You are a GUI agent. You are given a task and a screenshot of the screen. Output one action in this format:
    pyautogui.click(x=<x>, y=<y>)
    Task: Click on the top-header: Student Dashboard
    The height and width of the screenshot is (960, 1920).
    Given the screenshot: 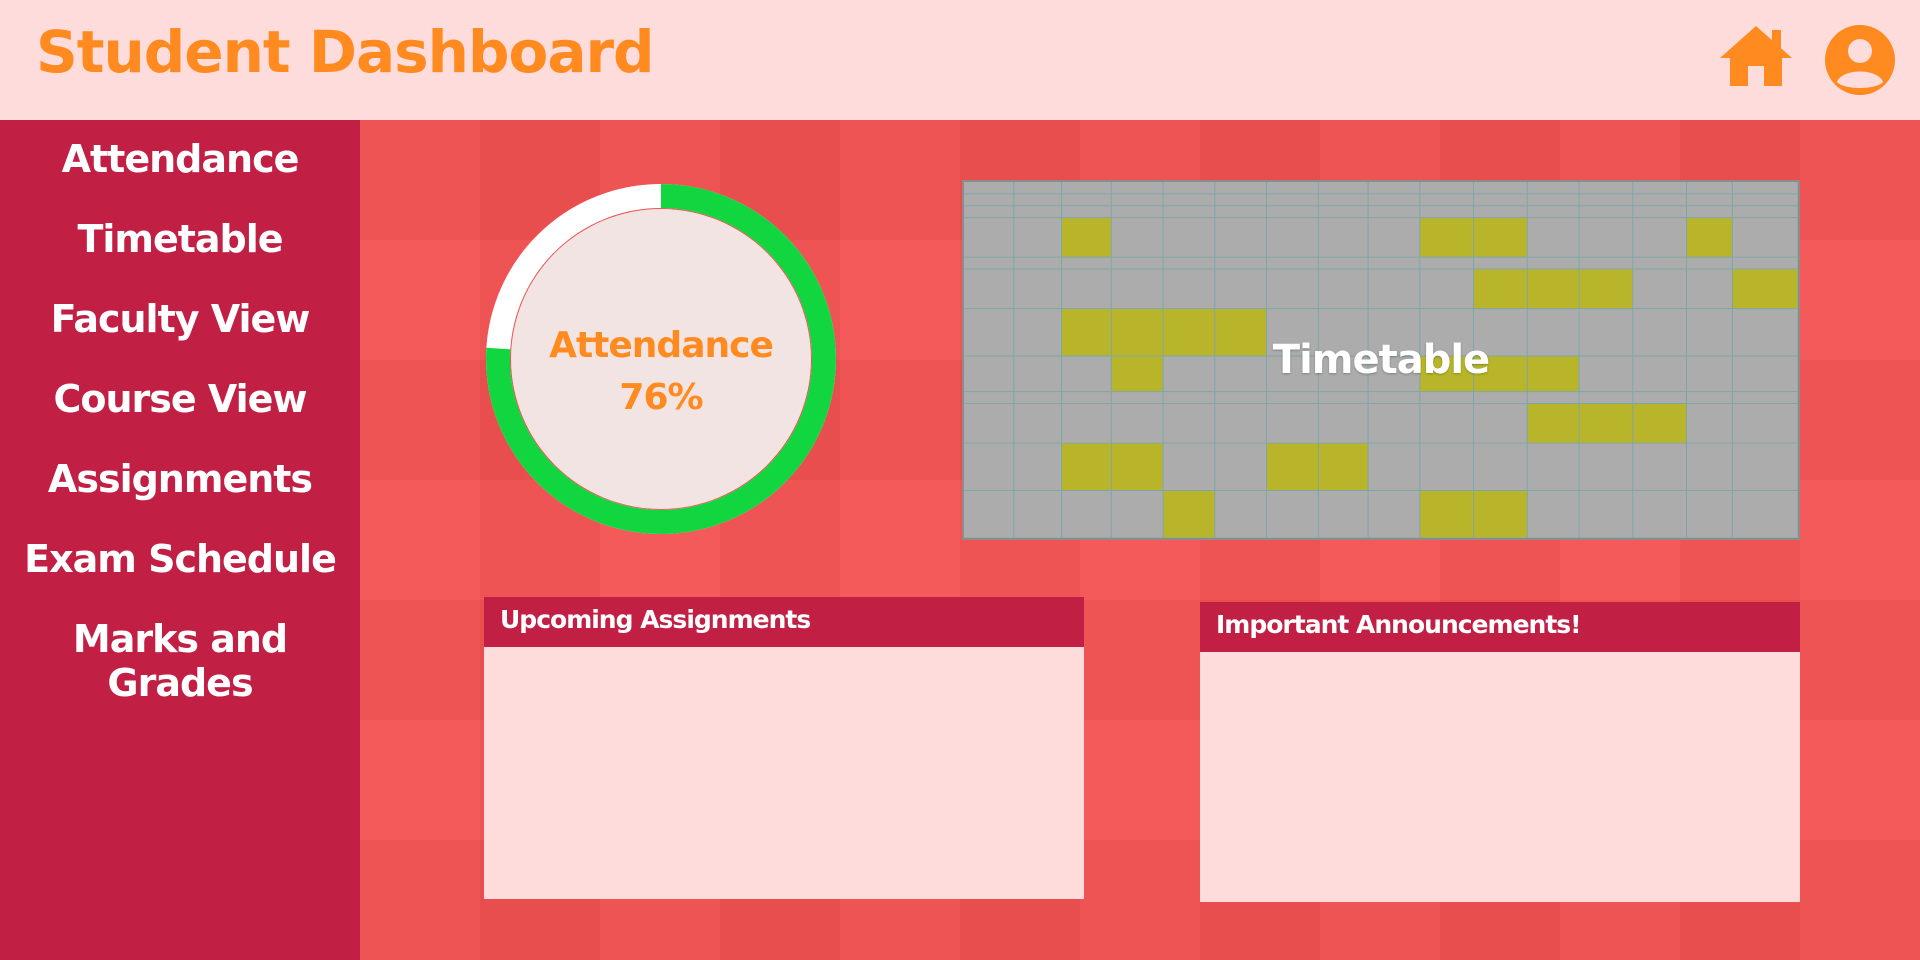 What is the action you would take?
    pyautogui.click(x=960, y=60)
    